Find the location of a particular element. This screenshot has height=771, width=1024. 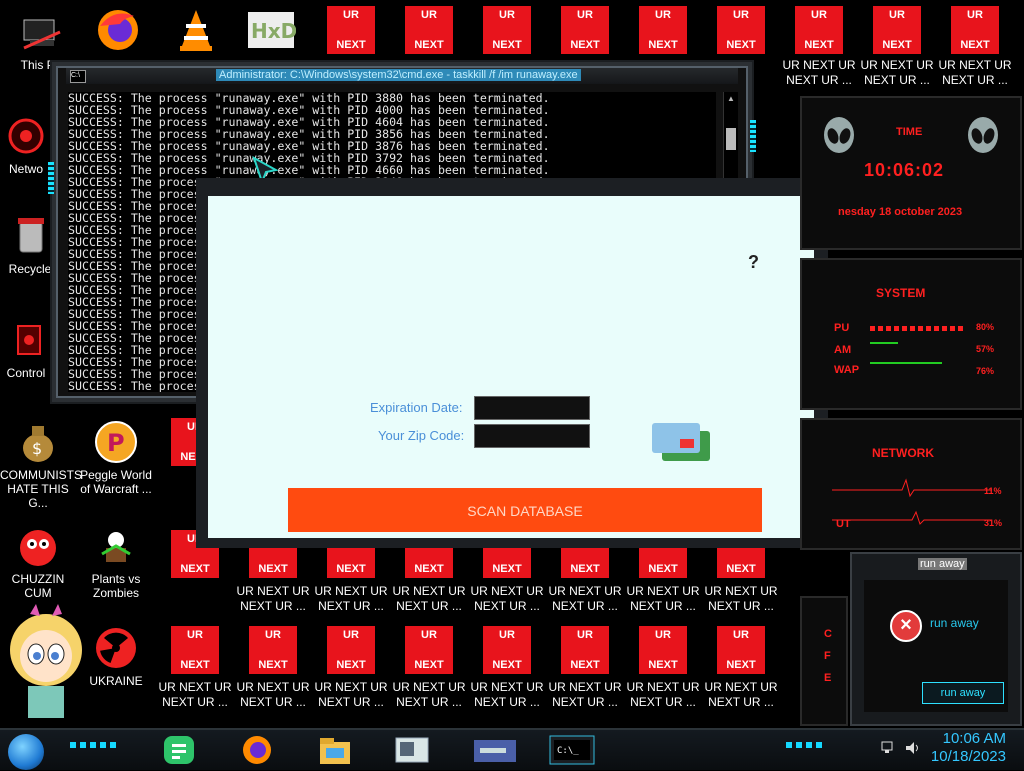

network-tray-icon is located at coordinates (888, 750).